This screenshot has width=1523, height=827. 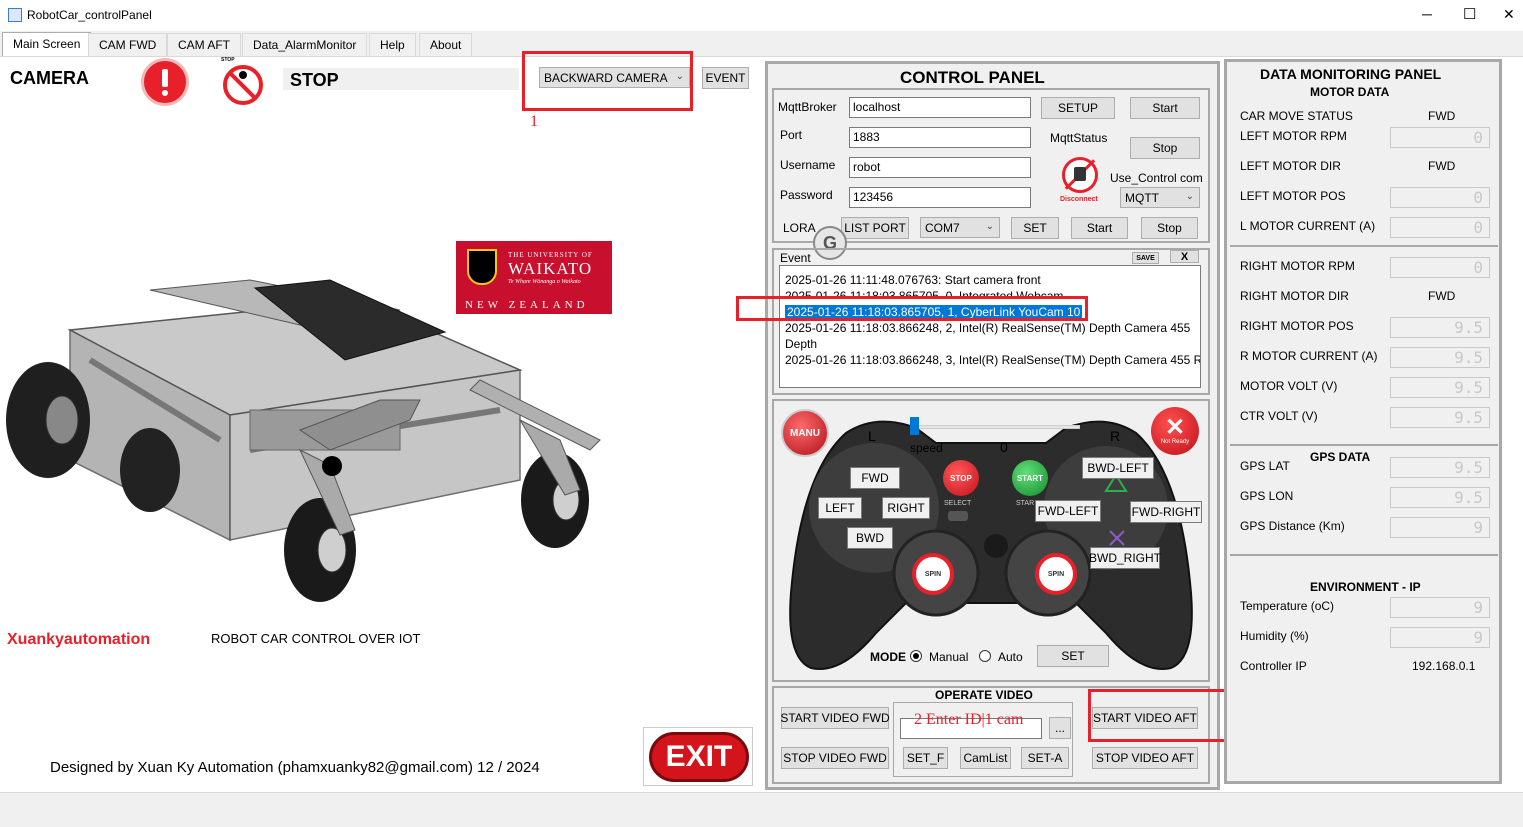 What do you see at coordinates (1350, 92) in the screenshot?
I see `motor-data-title: MOTOR DATA` at bounding box center [1350, 92].